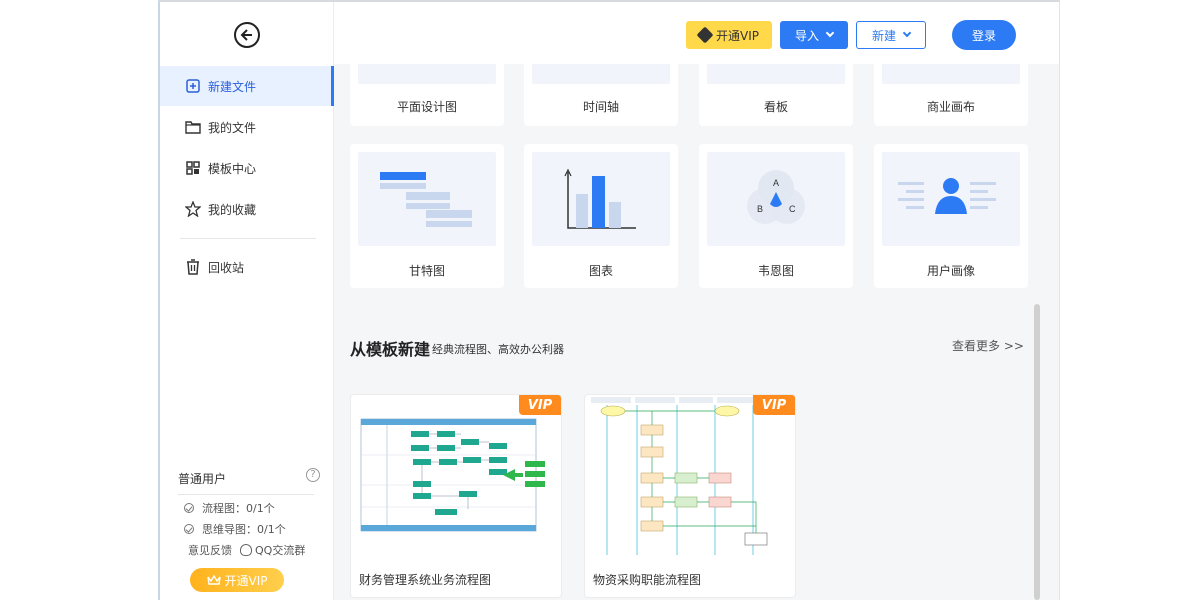 The height and width of the screenshot is (600, 1200). Describe the element at coordinates (776, 199) in the screenshot. I see `venn-thumbnail: A B C` at that location.